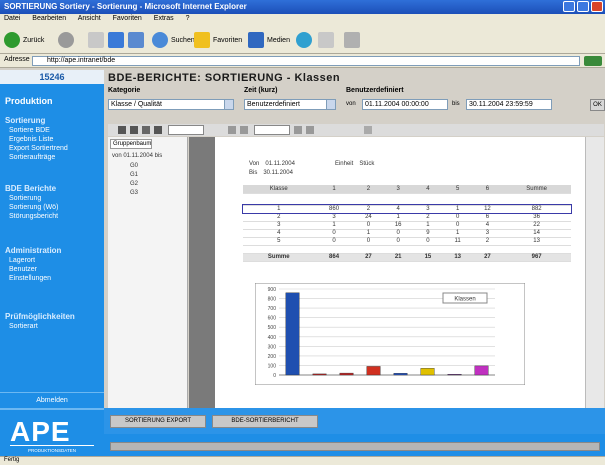 The width and height of the screenshot is (605, 465). I want to click on user-id: 15246, so click(52, 77).